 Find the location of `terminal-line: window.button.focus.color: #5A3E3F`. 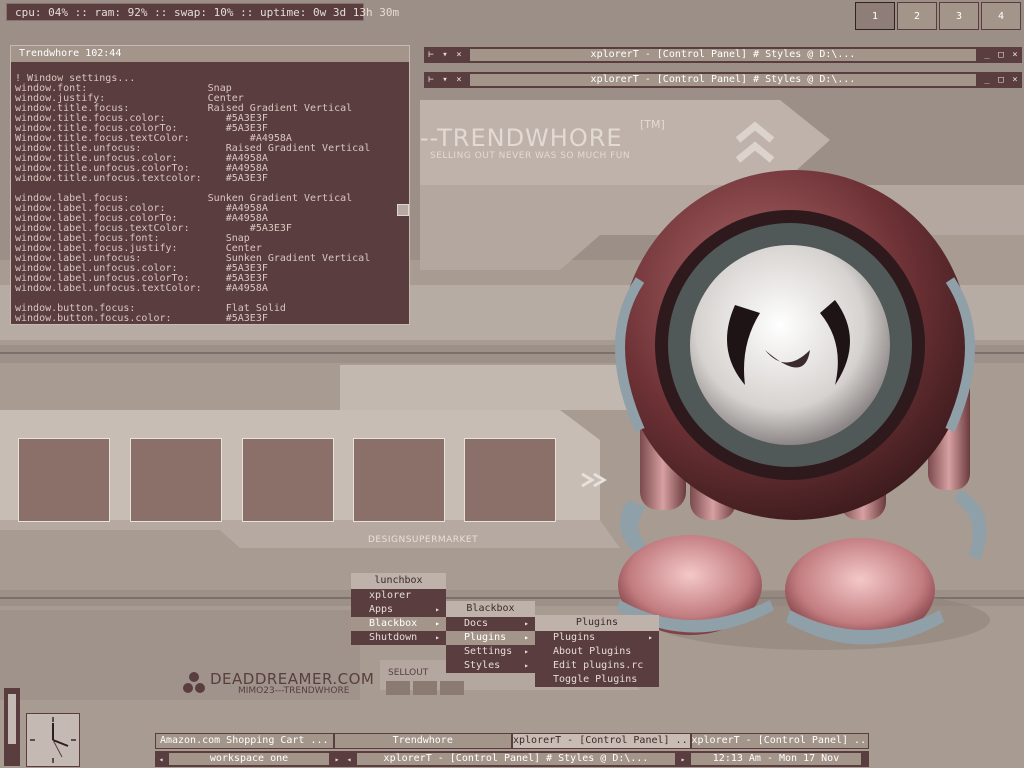

terminal-line: window.button.focus.color: #5A3E3F is located at coordinates (141, 318).